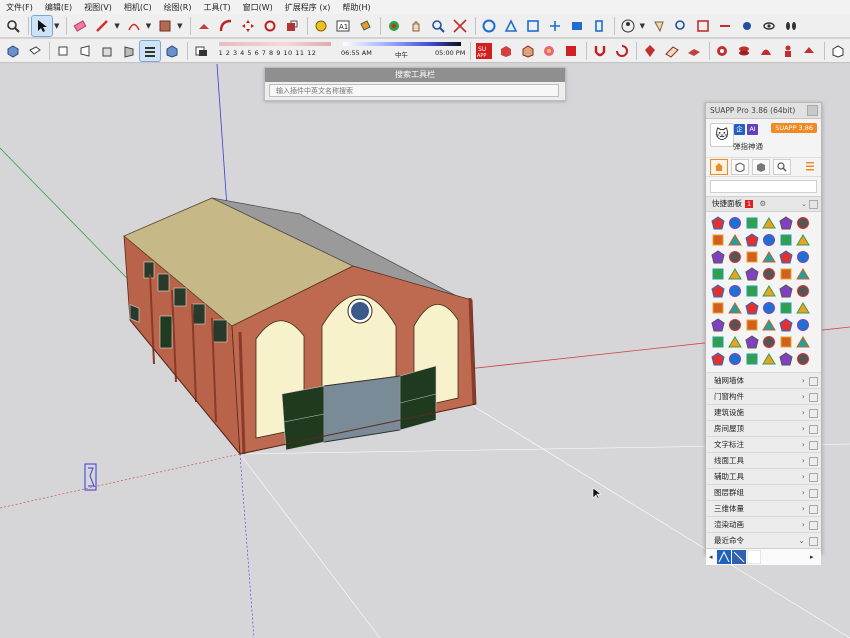 Image resolution: width=850 pixels, height=638 pixels. I want to click on gear-cluster-icon, so click(723, 51).